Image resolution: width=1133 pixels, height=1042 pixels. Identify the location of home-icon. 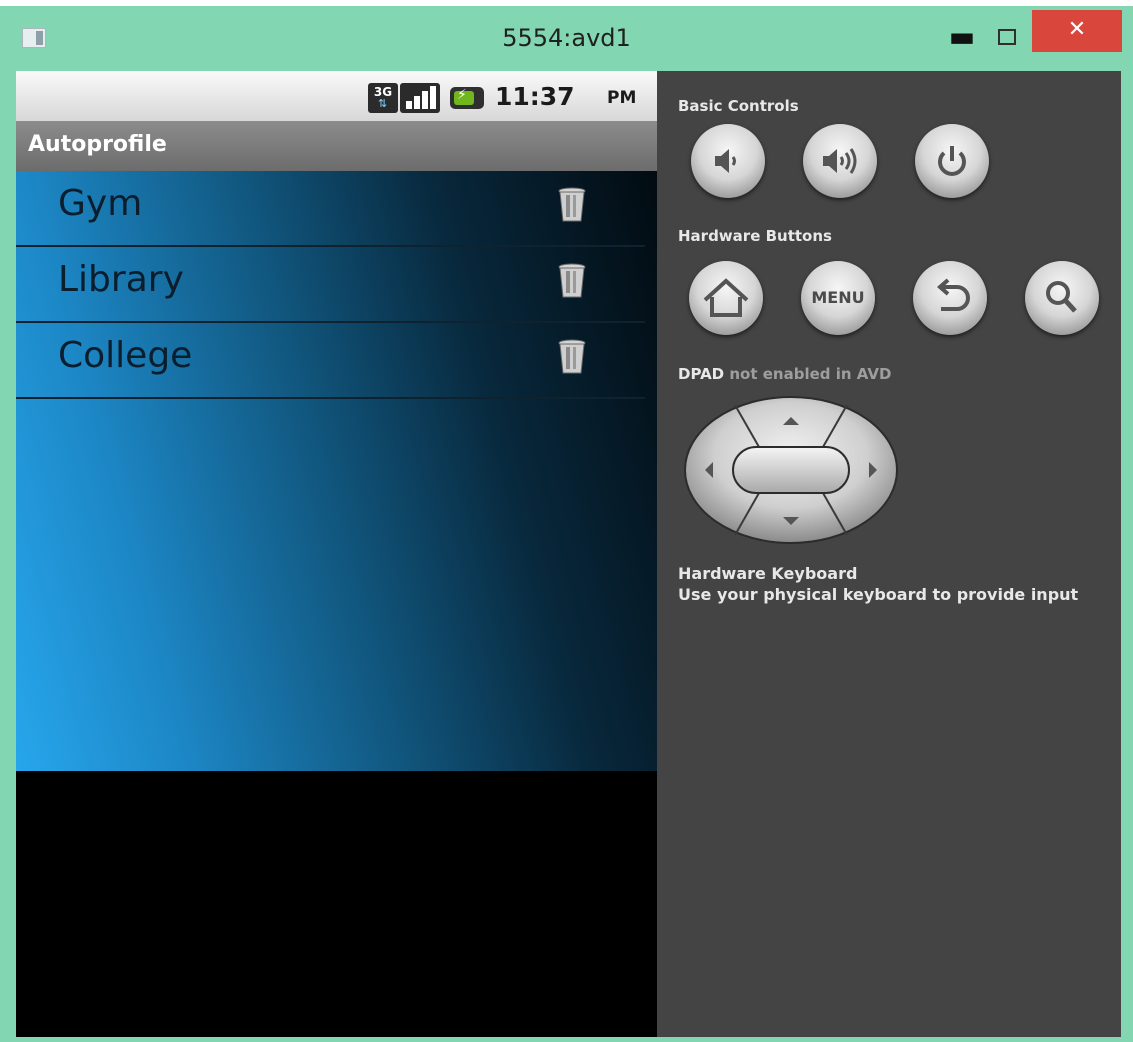
(726, 297).